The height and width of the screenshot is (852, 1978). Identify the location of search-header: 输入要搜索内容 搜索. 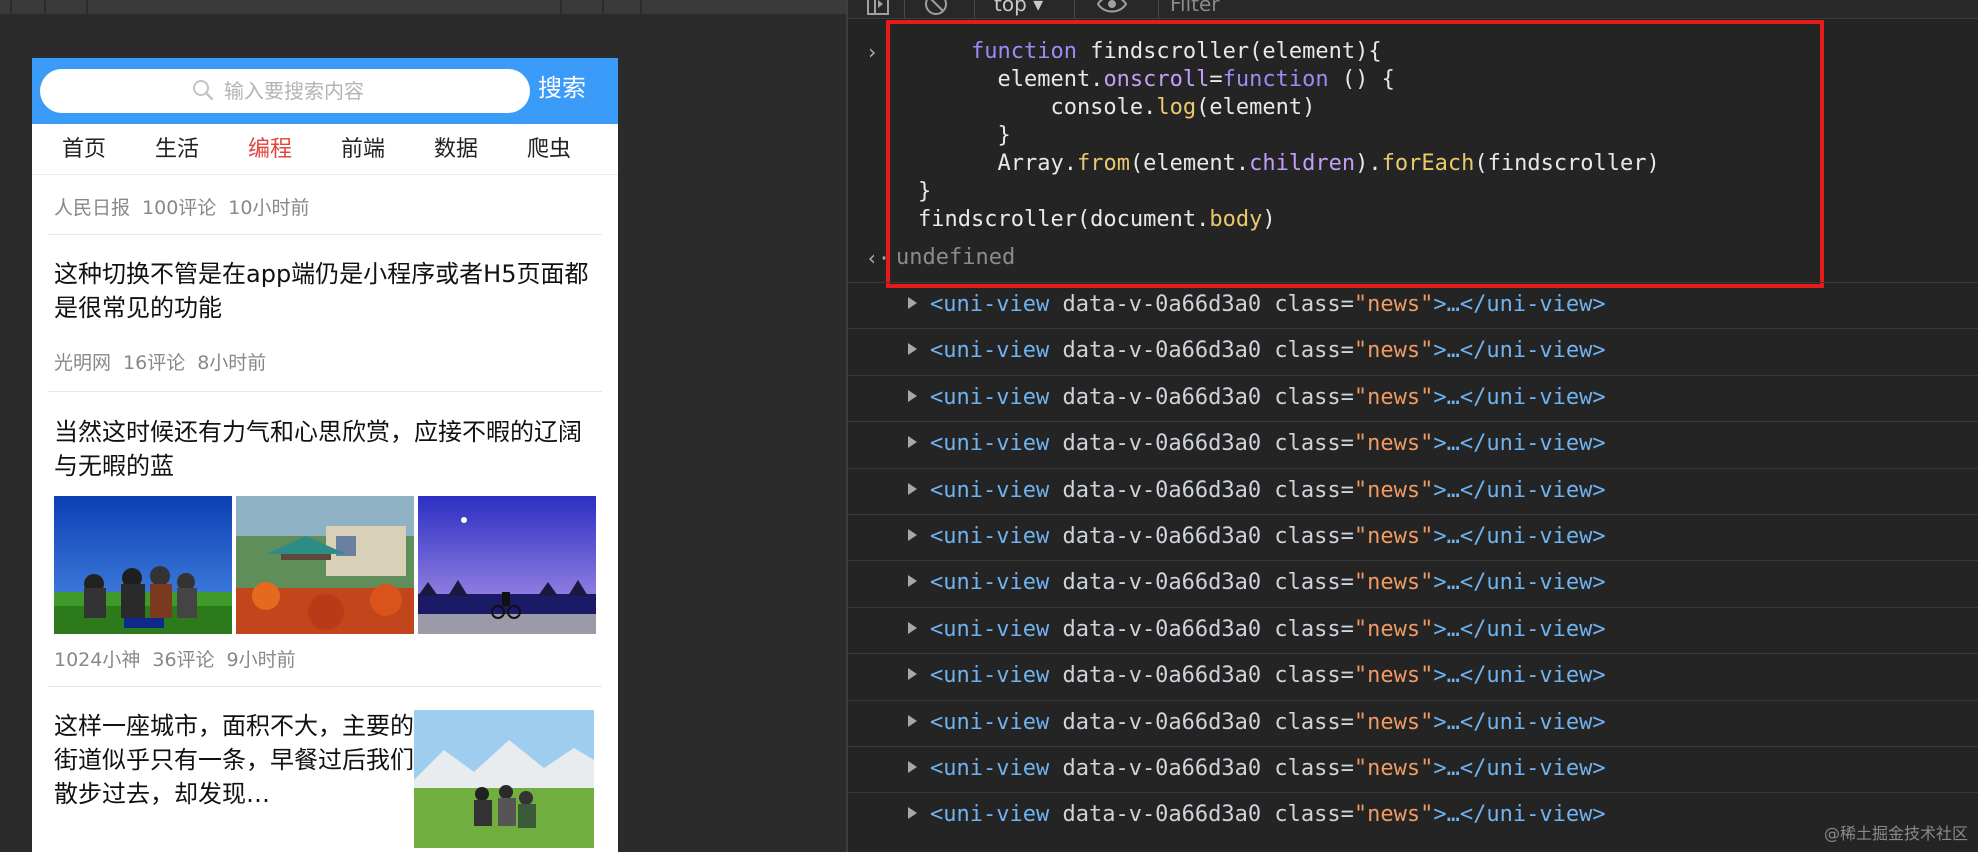
(325, 91).